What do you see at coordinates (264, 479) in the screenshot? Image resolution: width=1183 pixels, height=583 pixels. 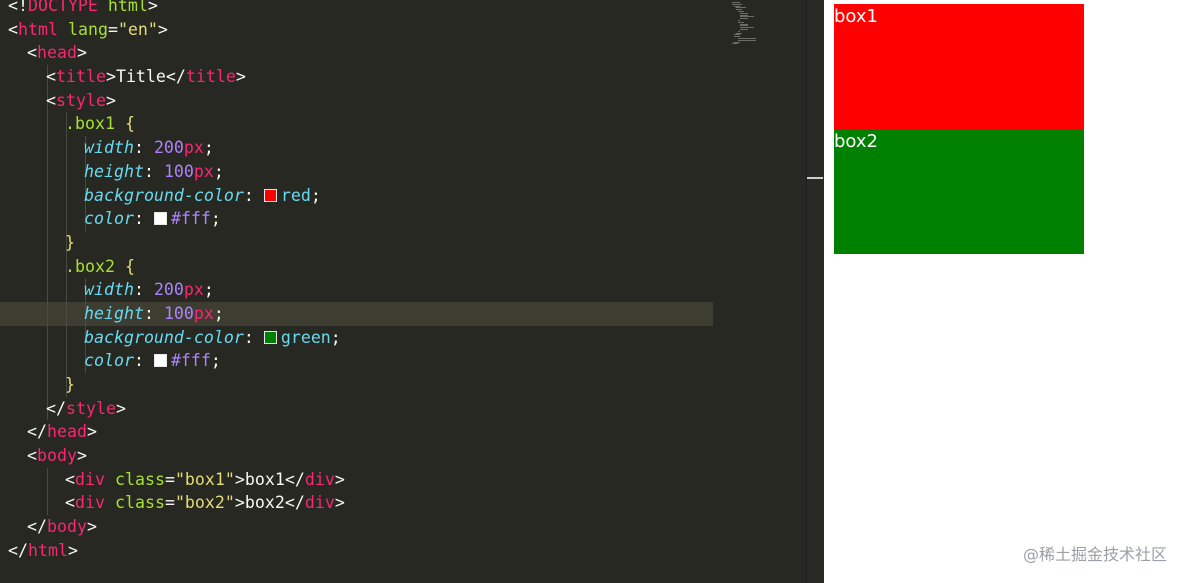 I see `code-token: box1` at bounding box center [264, 479].